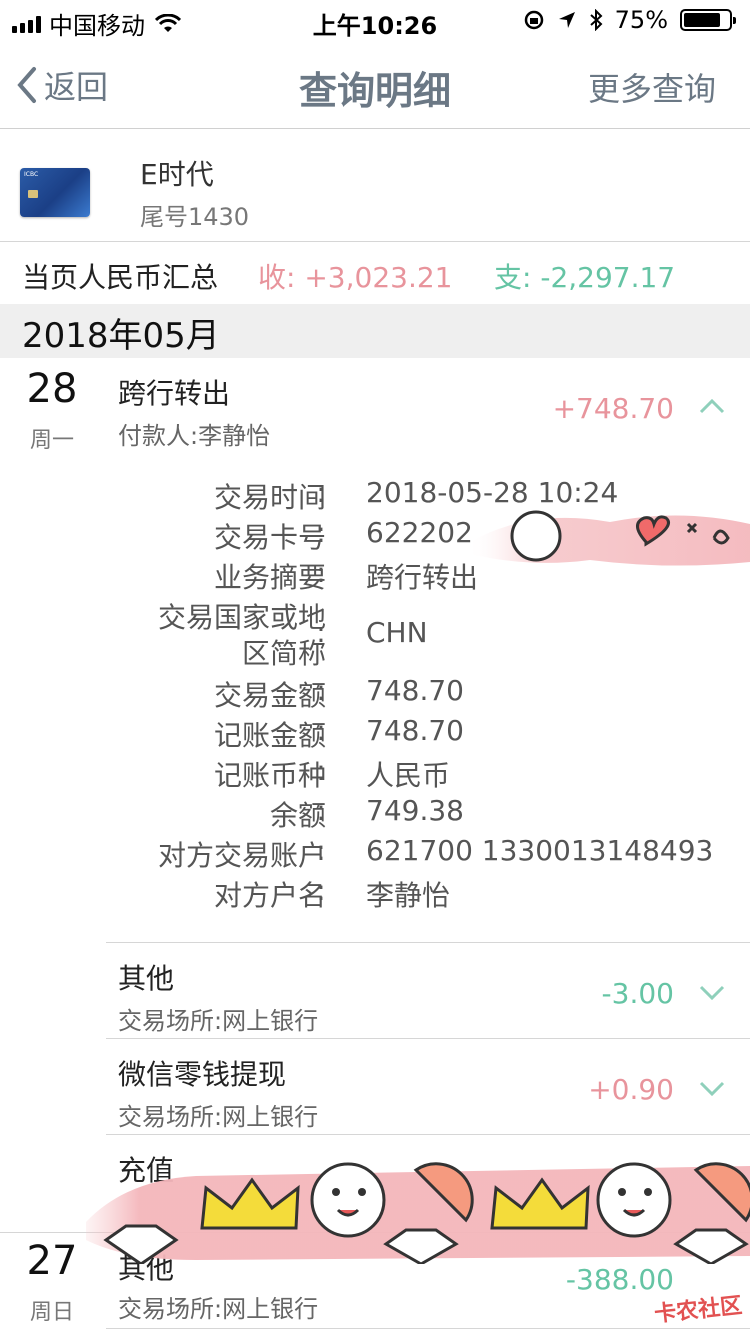 The image size is (750, 1334). Describe the element at coordinates (415, 810) in the screenshot. I see `detail-value: 749.38` at that location.